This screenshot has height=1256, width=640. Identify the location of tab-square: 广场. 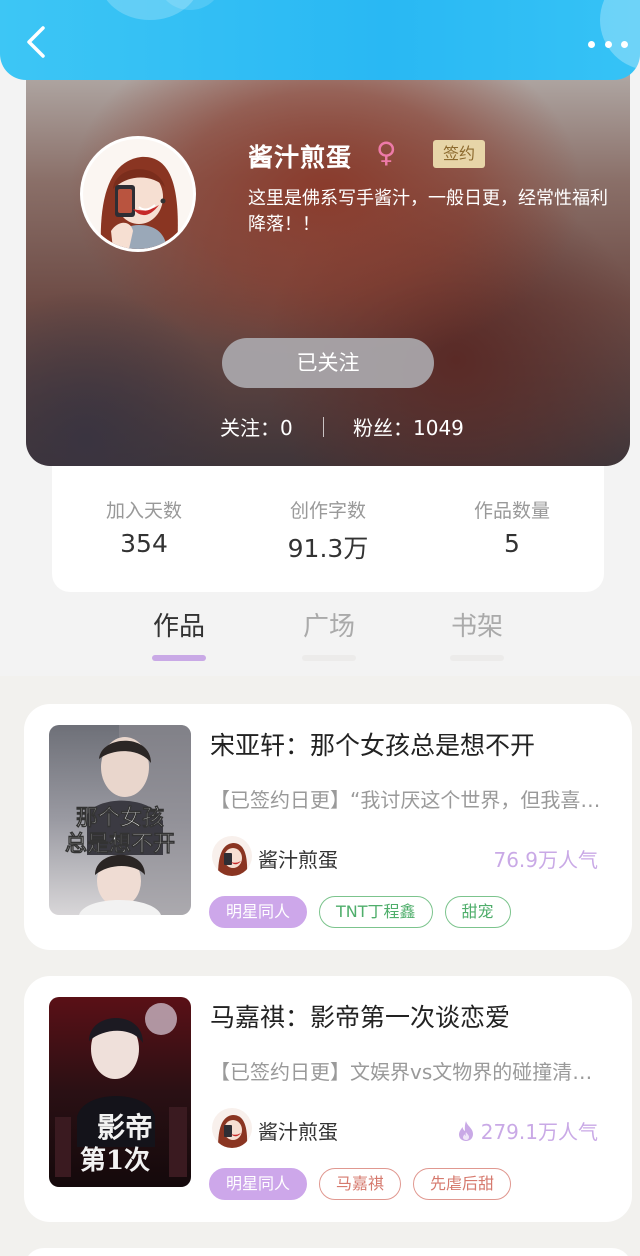
(329, 633).